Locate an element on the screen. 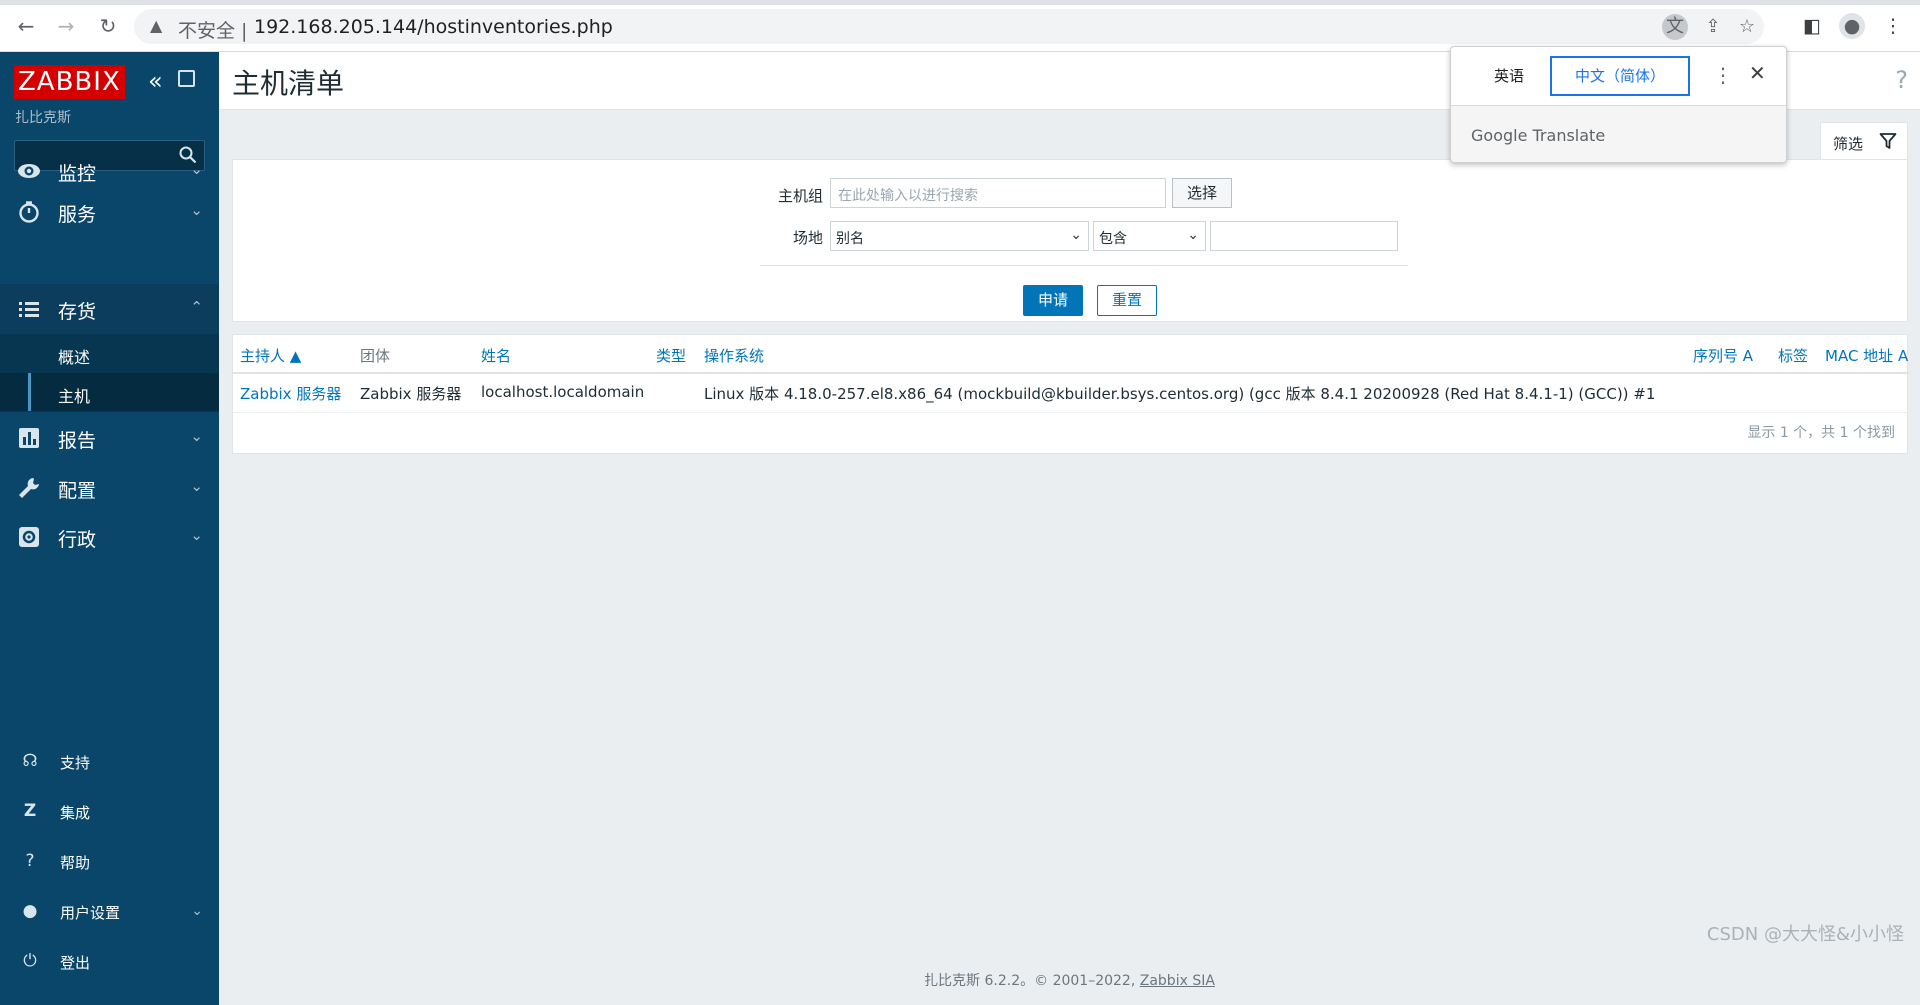  gear-icon is located at coordinates (29, 537).